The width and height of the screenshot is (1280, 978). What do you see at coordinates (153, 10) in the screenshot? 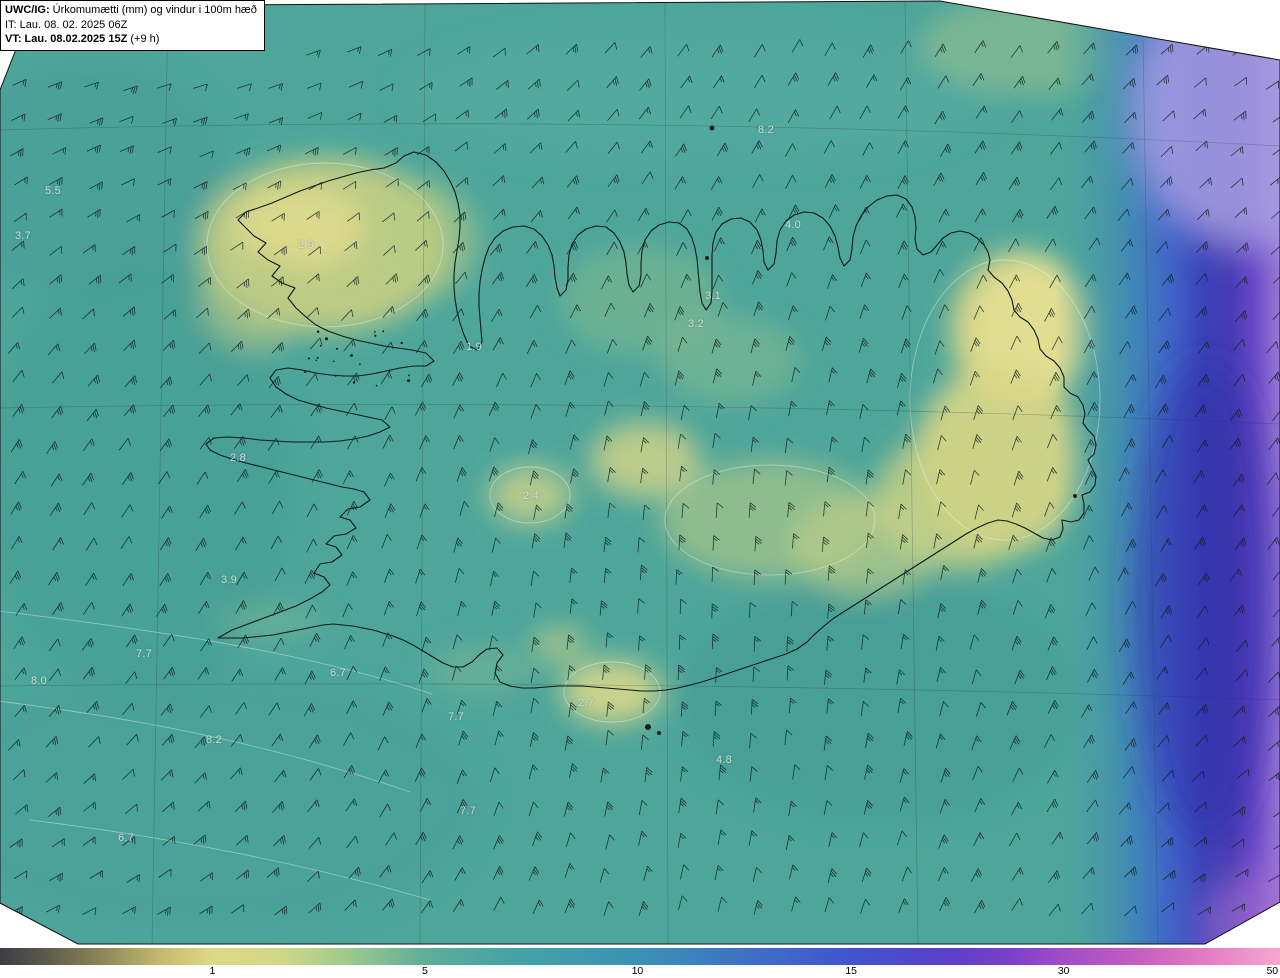
I see `product-description: Úrkomumætti (mm) og vindur i 100m hæð` at bounding box center [153, 10].